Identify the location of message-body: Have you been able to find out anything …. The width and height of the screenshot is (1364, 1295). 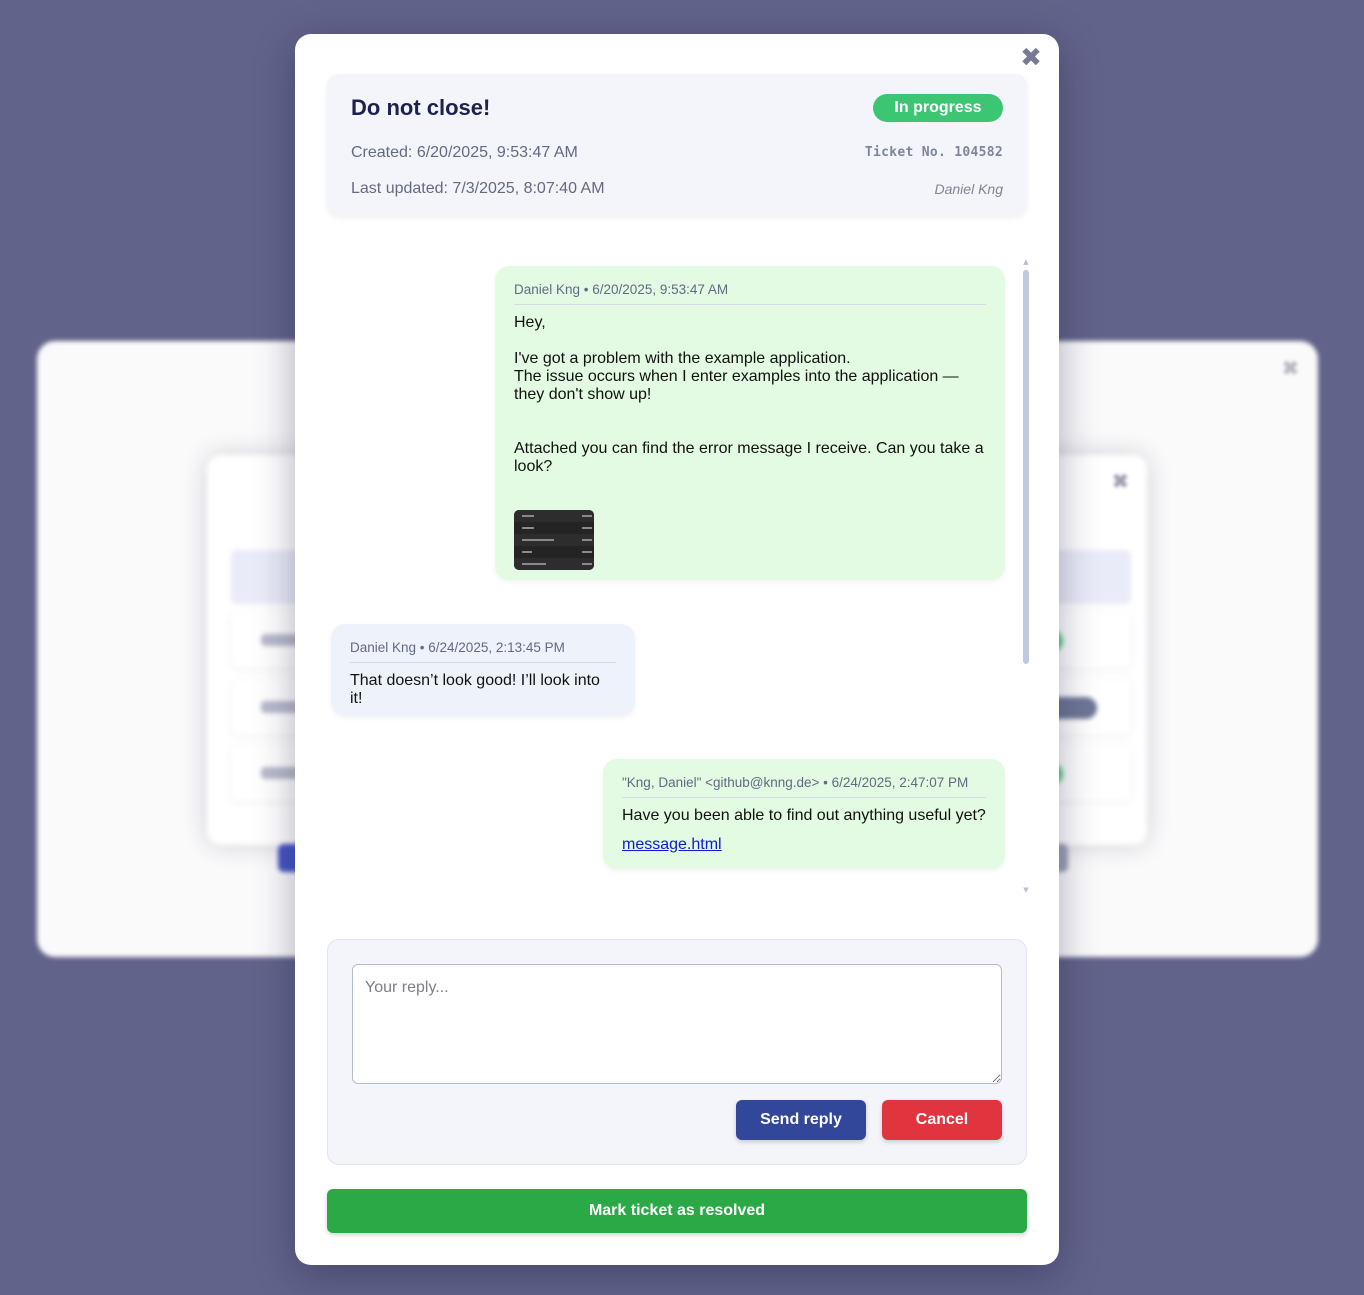
(804, 830).